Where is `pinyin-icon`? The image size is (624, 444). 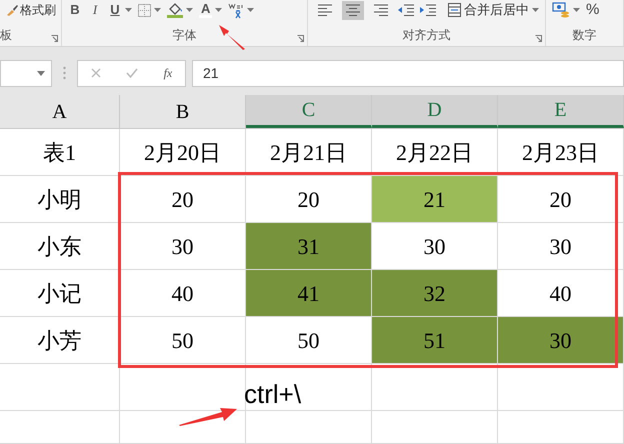 pinyin-icon is located at coordinates (236, 10).